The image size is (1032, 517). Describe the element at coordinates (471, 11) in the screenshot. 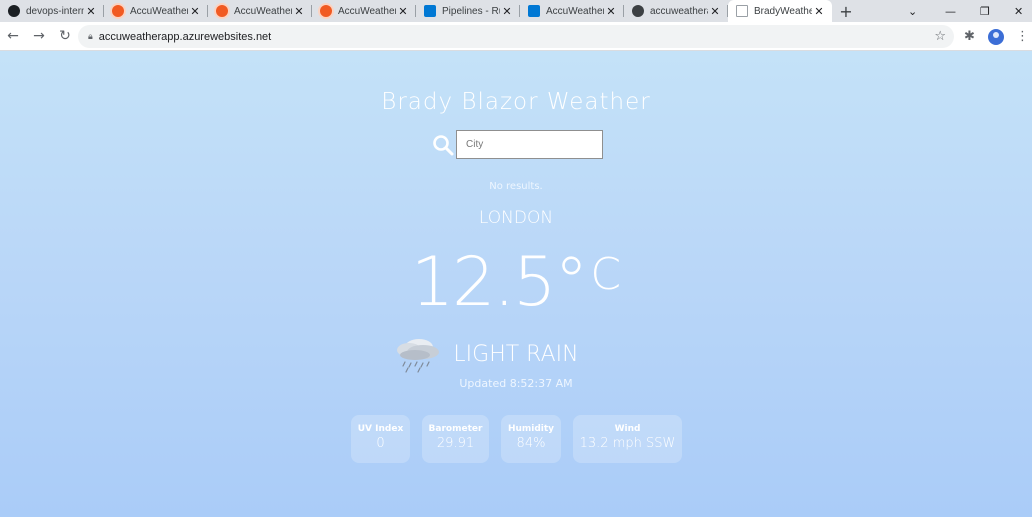

I see `tab-title: Pipelines - Ru` at that location.